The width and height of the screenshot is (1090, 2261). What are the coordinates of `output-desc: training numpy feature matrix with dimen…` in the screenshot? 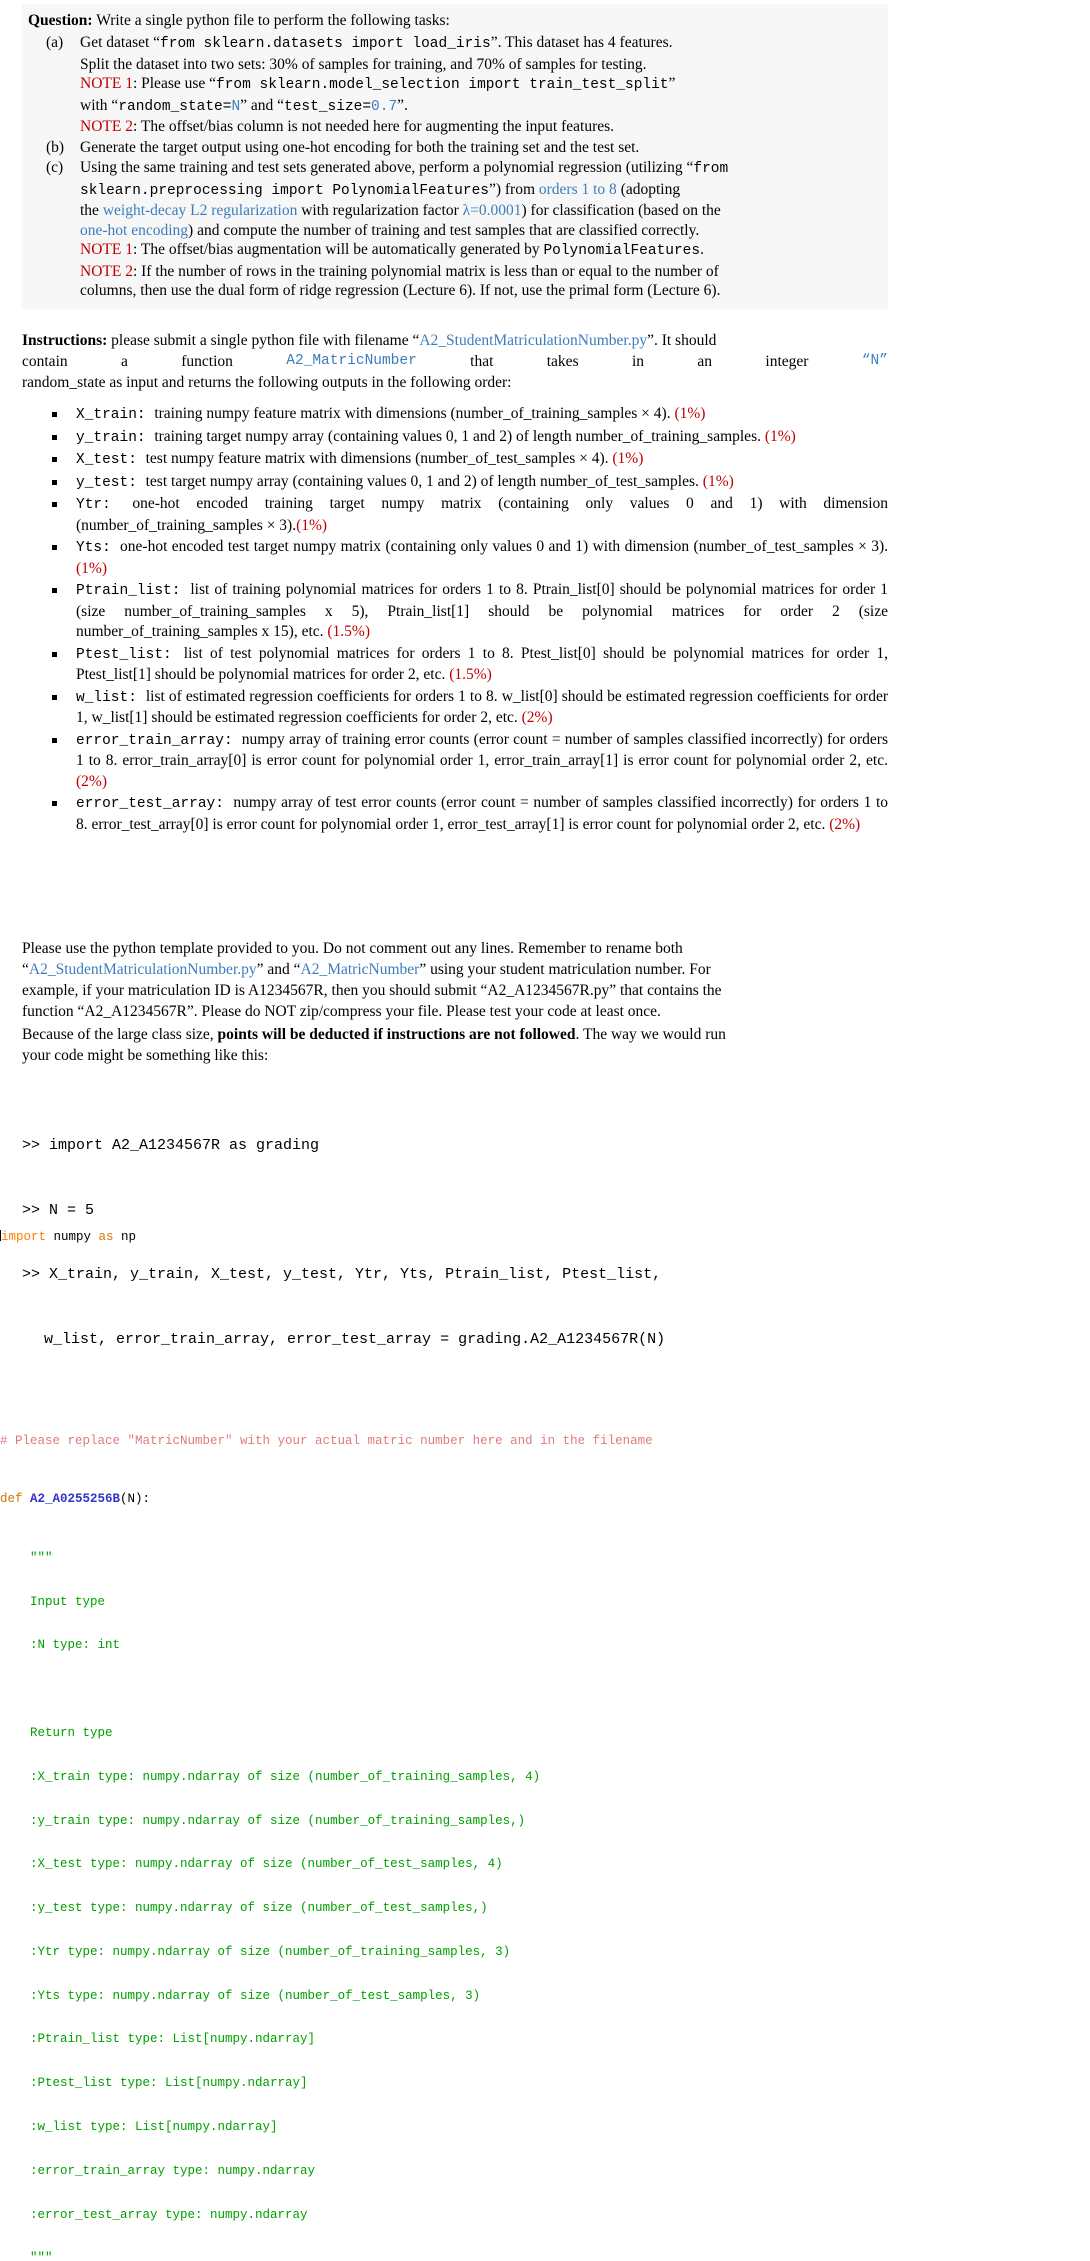 It's located at (414, 413).